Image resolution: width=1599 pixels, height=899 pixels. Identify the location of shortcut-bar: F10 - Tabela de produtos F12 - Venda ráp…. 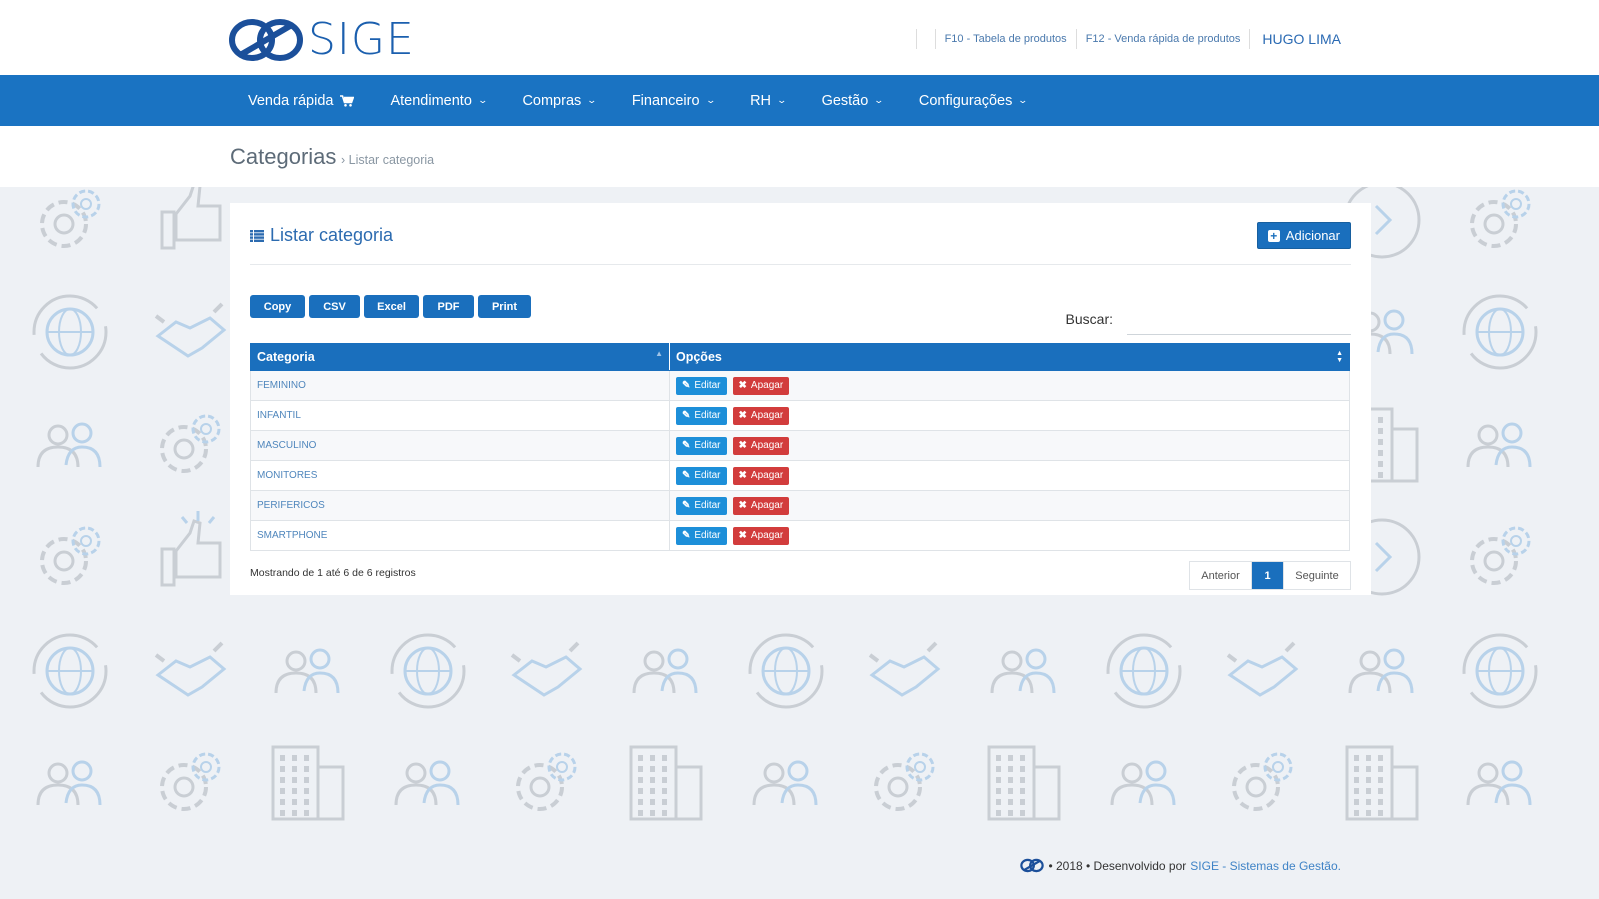
(1124, 39).